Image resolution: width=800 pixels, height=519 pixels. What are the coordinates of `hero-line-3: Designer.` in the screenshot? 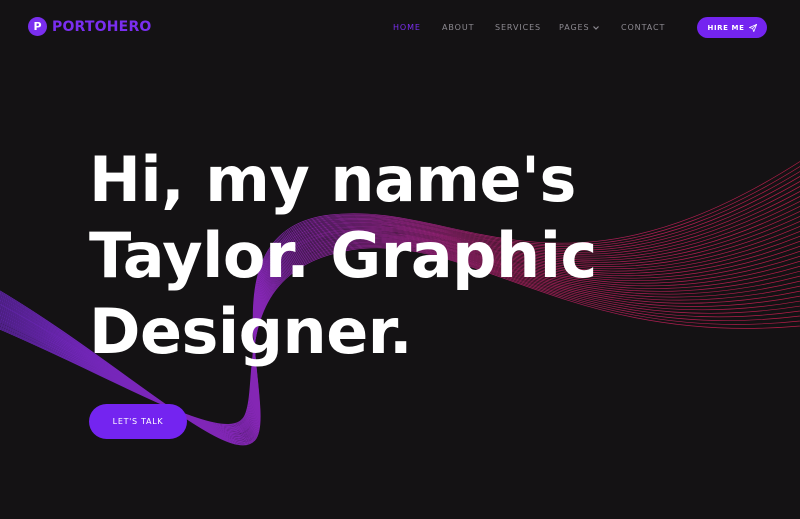 It's located at (251, 331).